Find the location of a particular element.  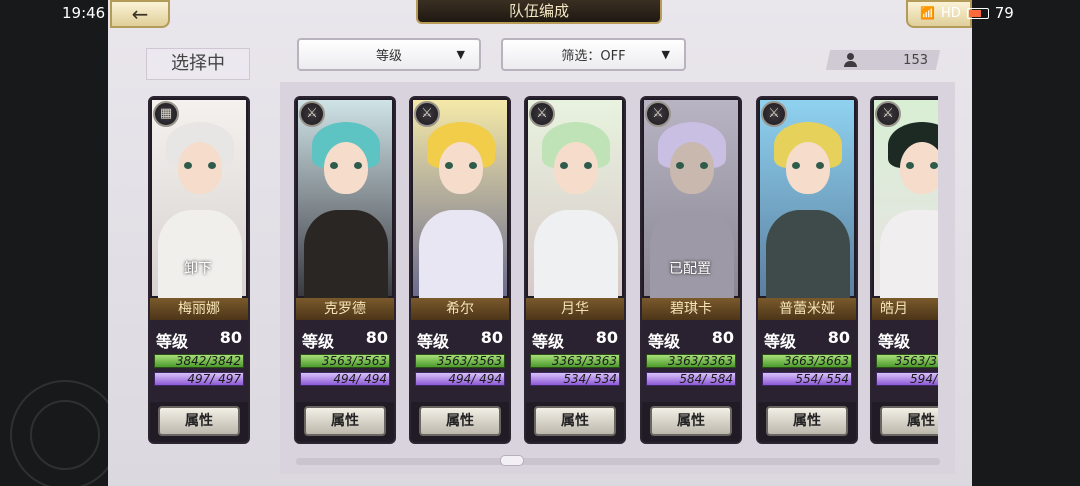

filter-dropdown-value: 筛选：OFF is located at coordinates (593, 56).